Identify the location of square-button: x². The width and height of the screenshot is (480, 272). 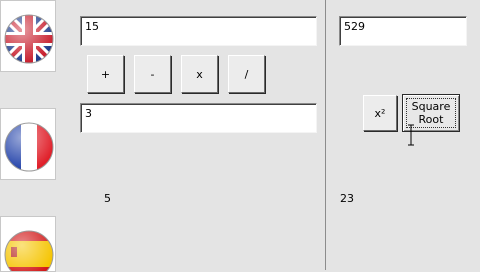
(380, 113).